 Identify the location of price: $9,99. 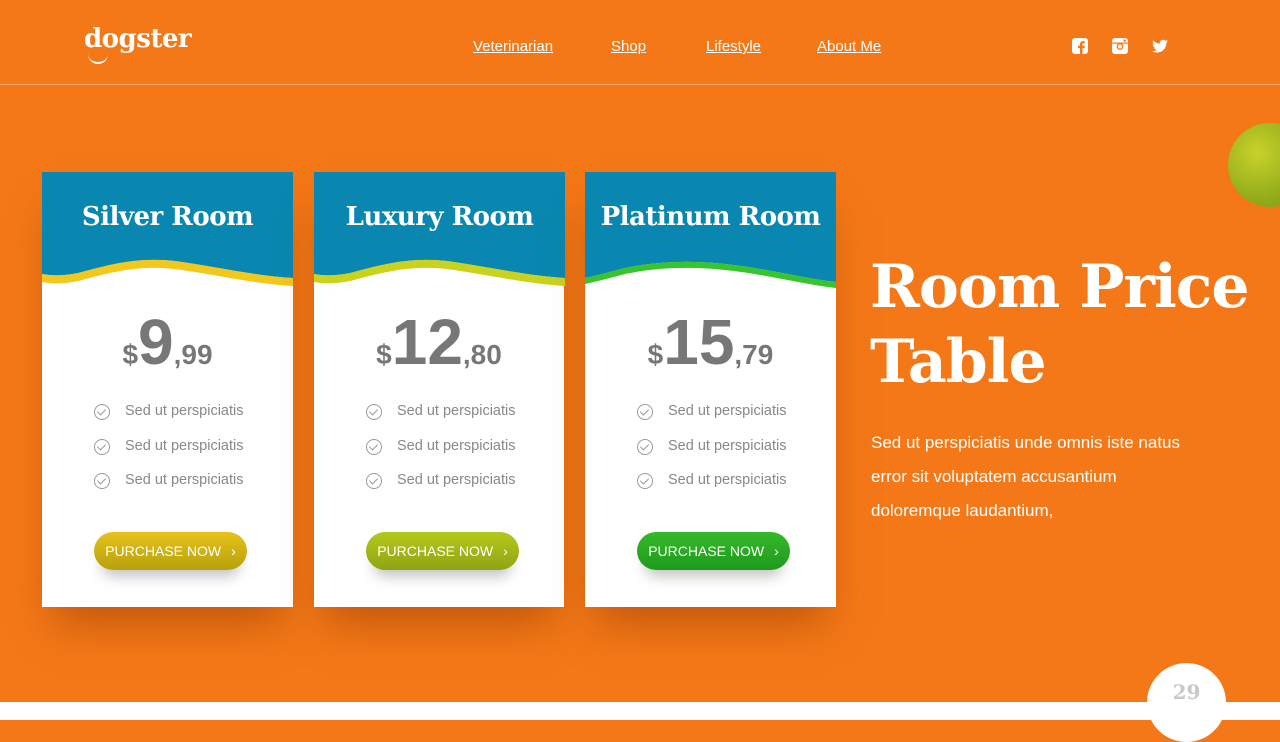
(167, 342).